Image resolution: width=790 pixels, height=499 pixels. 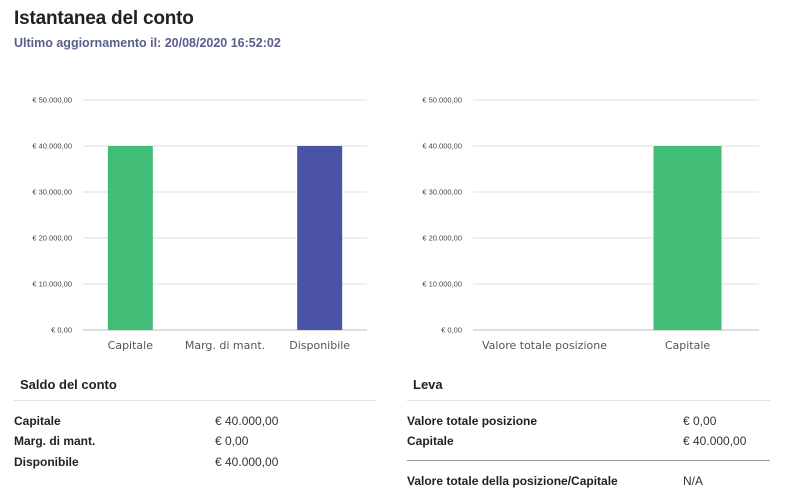 What do you see at coordinates (442, 192) in the screenshot?
I see `y-tick-label: € 30.000,00` at bounding box center [442, 192].